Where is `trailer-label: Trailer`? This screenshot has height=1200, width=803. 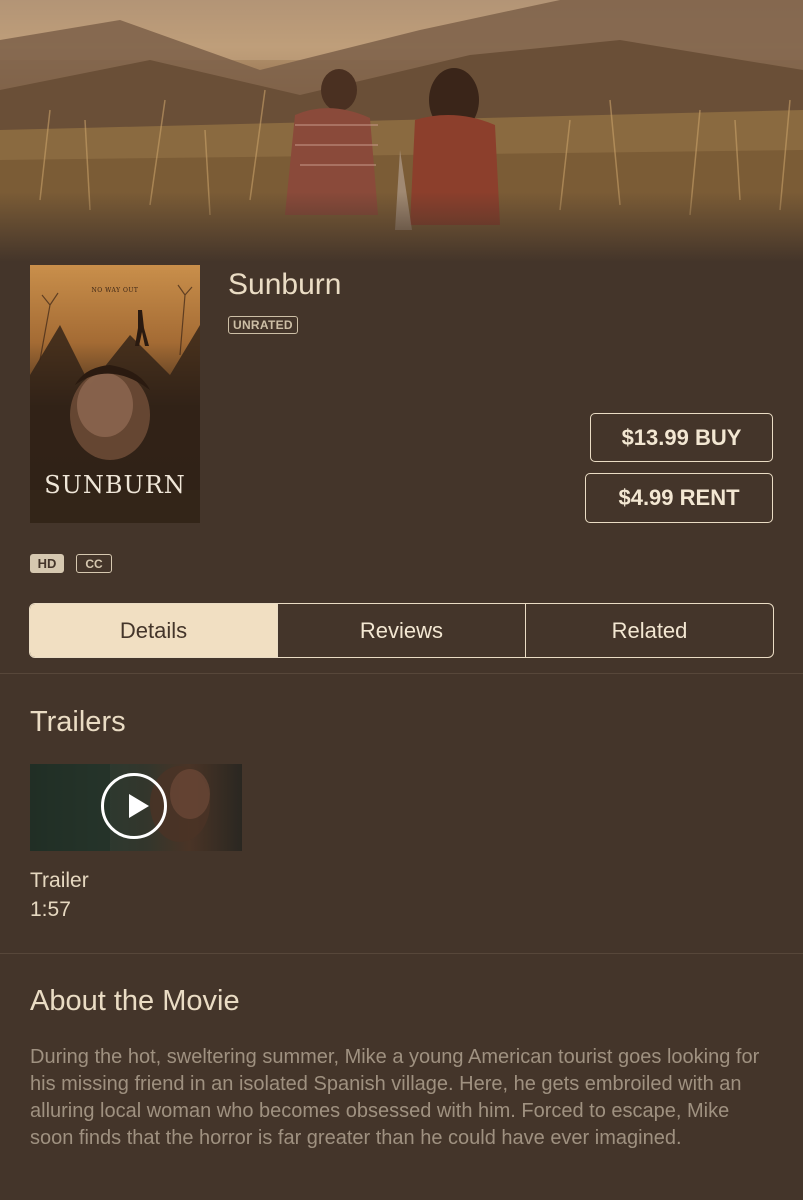
trailer-label: Trailer is located at coordinates (59, 880).